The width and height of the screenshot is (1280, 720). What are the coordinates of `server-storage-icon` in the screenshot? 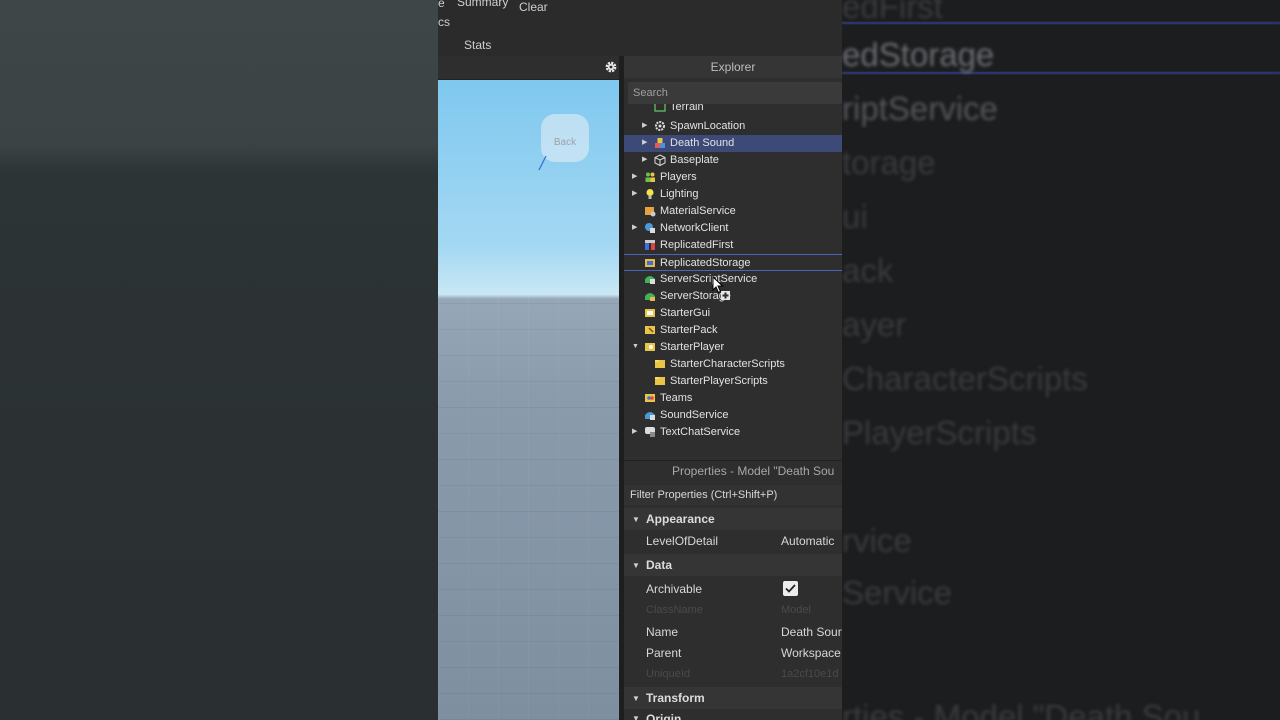 It's located at (650, 297).